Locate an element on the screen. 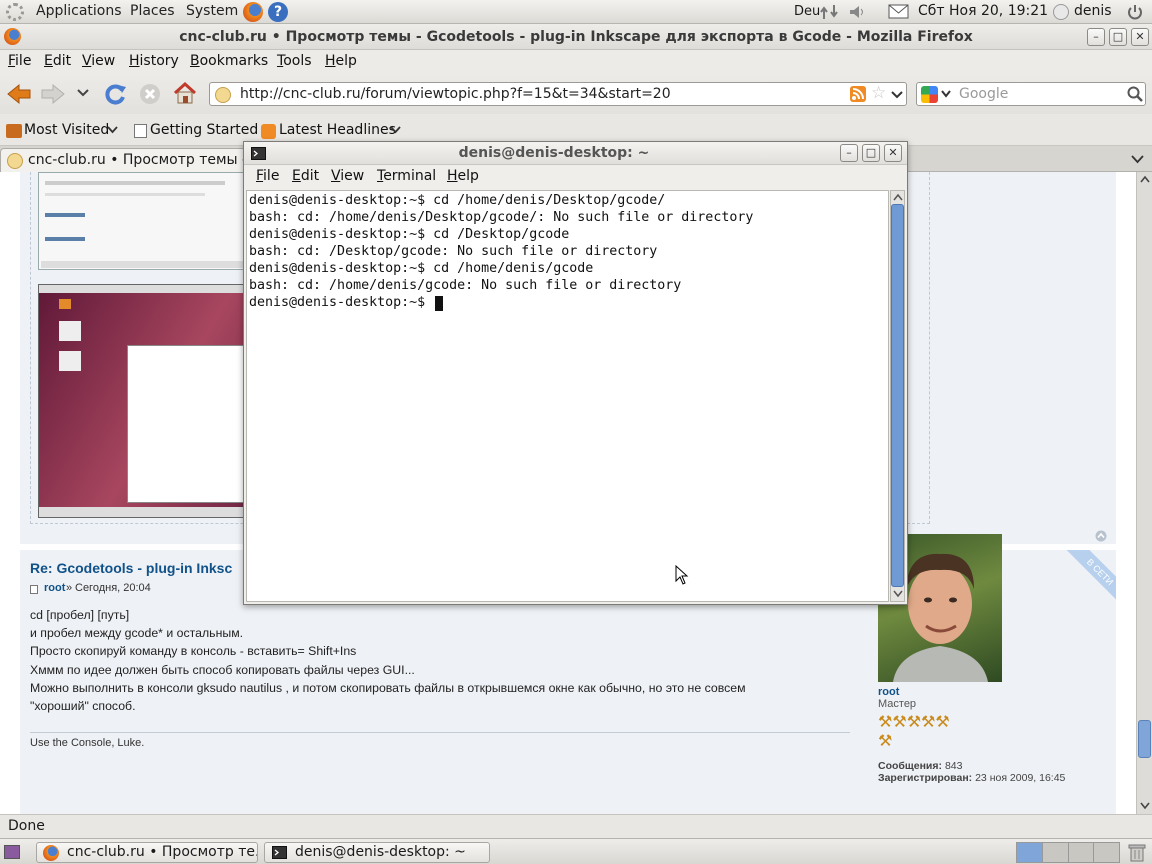  google-engine-icon is located at coordinates (929, 94).